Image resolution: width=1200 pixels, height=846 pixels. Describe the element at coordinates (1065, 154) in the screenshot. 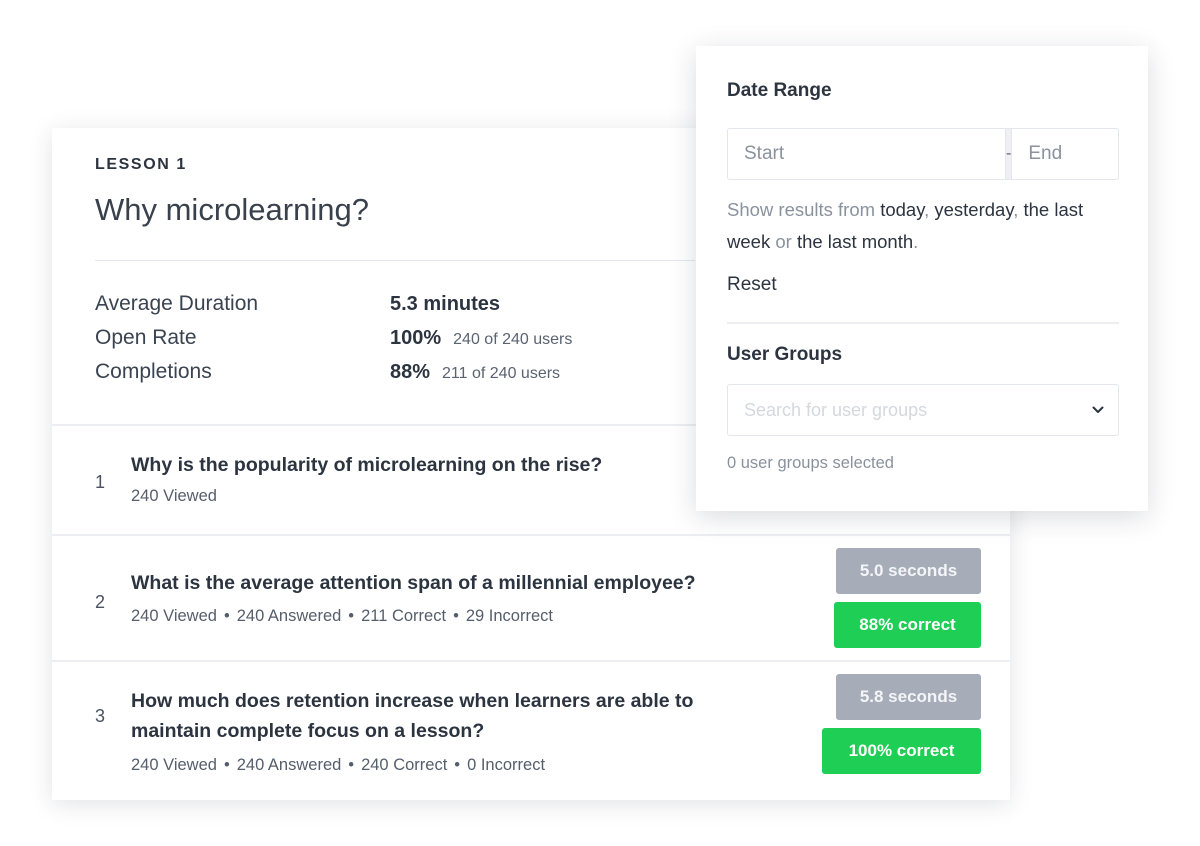

I see `end-date-input` at that location.